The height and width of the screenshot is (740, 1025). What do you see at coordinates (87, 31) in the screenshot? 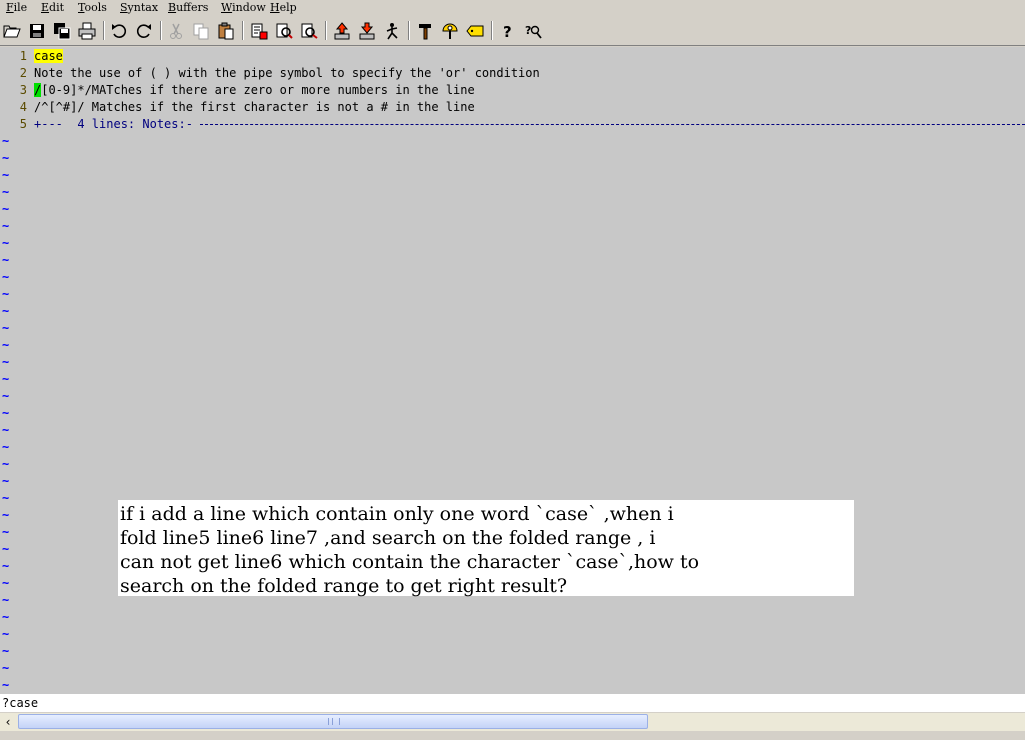
I see `print-button` at bounding box center [87, 31].